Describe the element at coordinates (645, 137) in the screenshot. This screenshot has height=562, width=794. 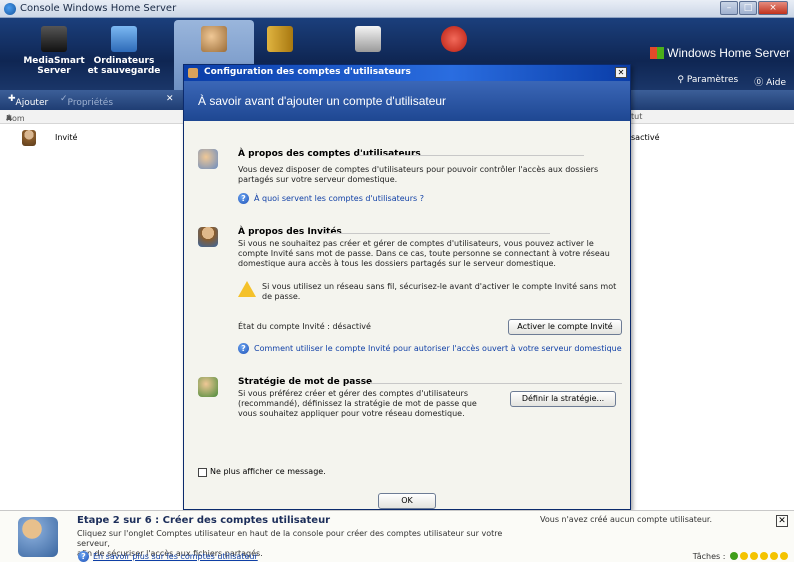
I see `user-status: sactivé` at that location.